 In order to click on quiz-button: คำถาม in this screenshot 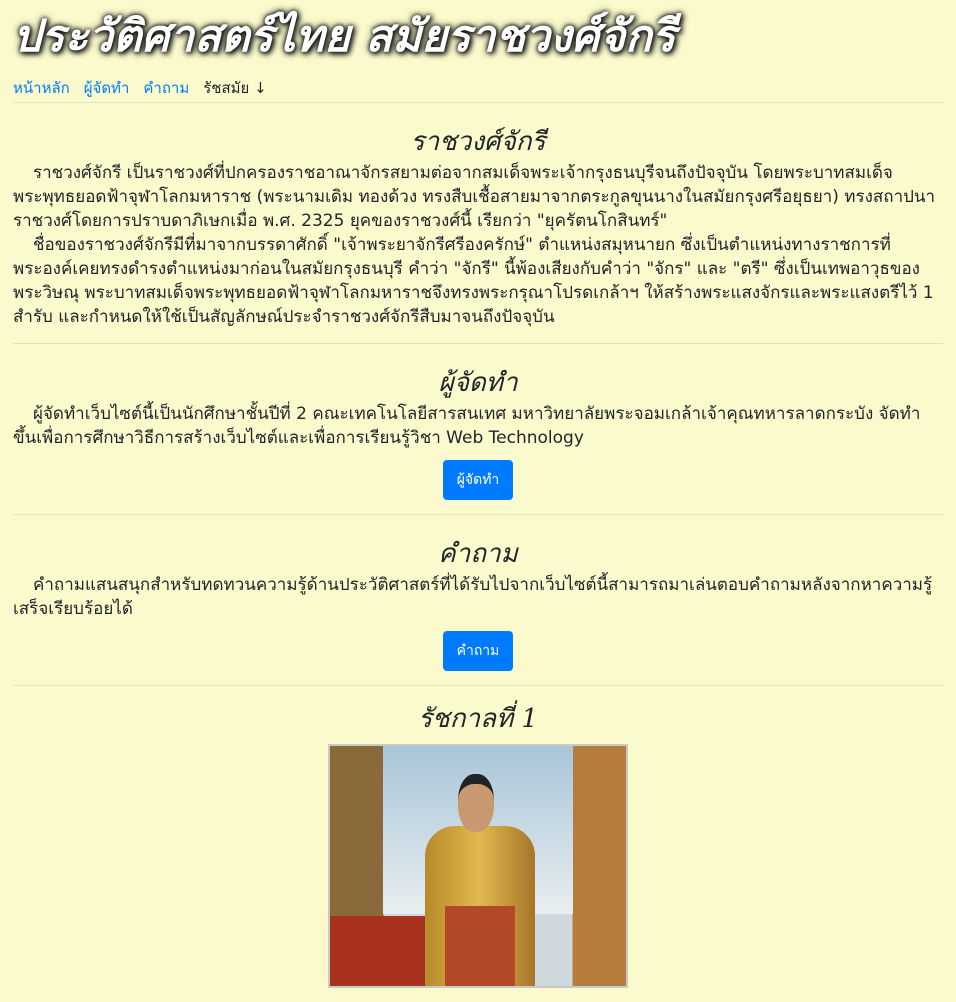, I will do `click(478, 651)`.